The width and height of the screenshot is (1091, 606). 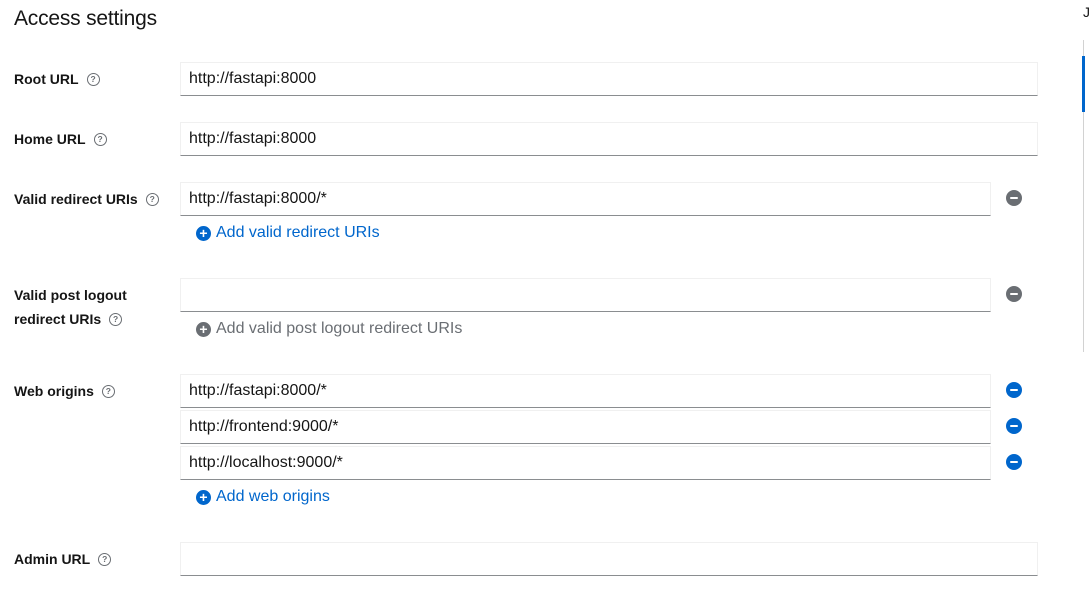 I want to click on section-title: Access settings, so click(x=85, y=18).